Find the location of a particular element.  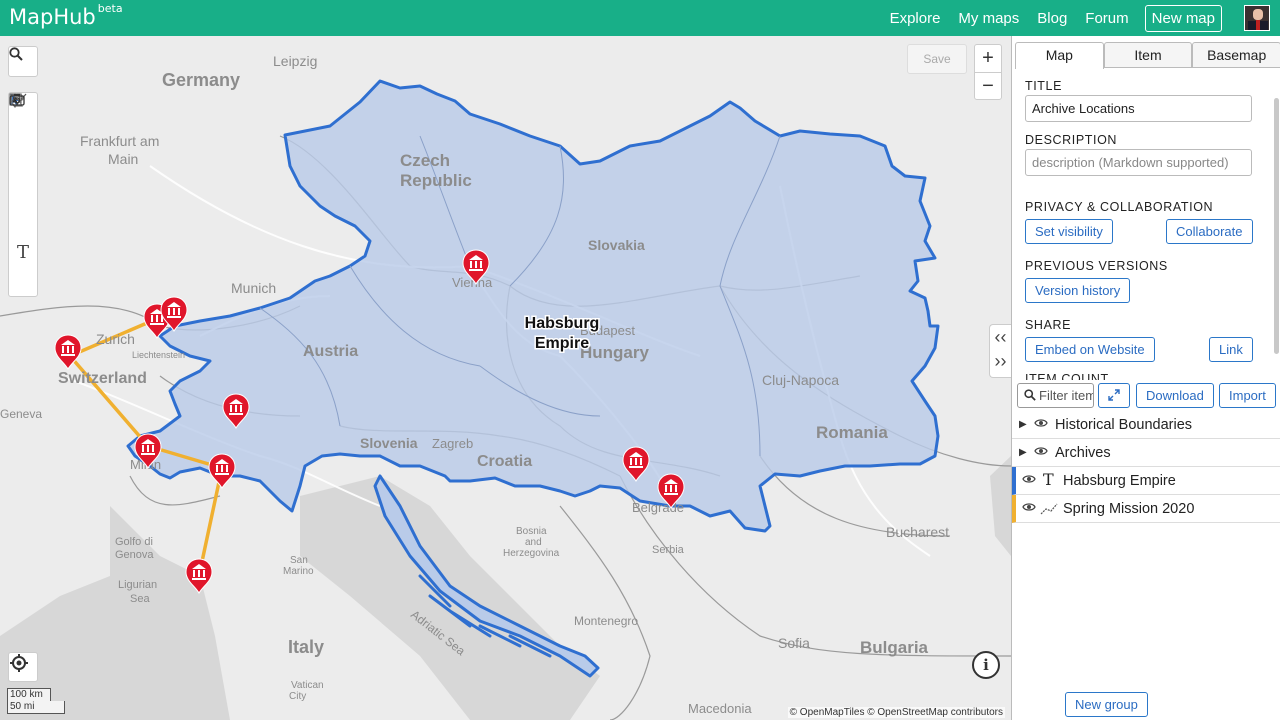

title-input: Archive Locations is located at coordinates (1138, 108).